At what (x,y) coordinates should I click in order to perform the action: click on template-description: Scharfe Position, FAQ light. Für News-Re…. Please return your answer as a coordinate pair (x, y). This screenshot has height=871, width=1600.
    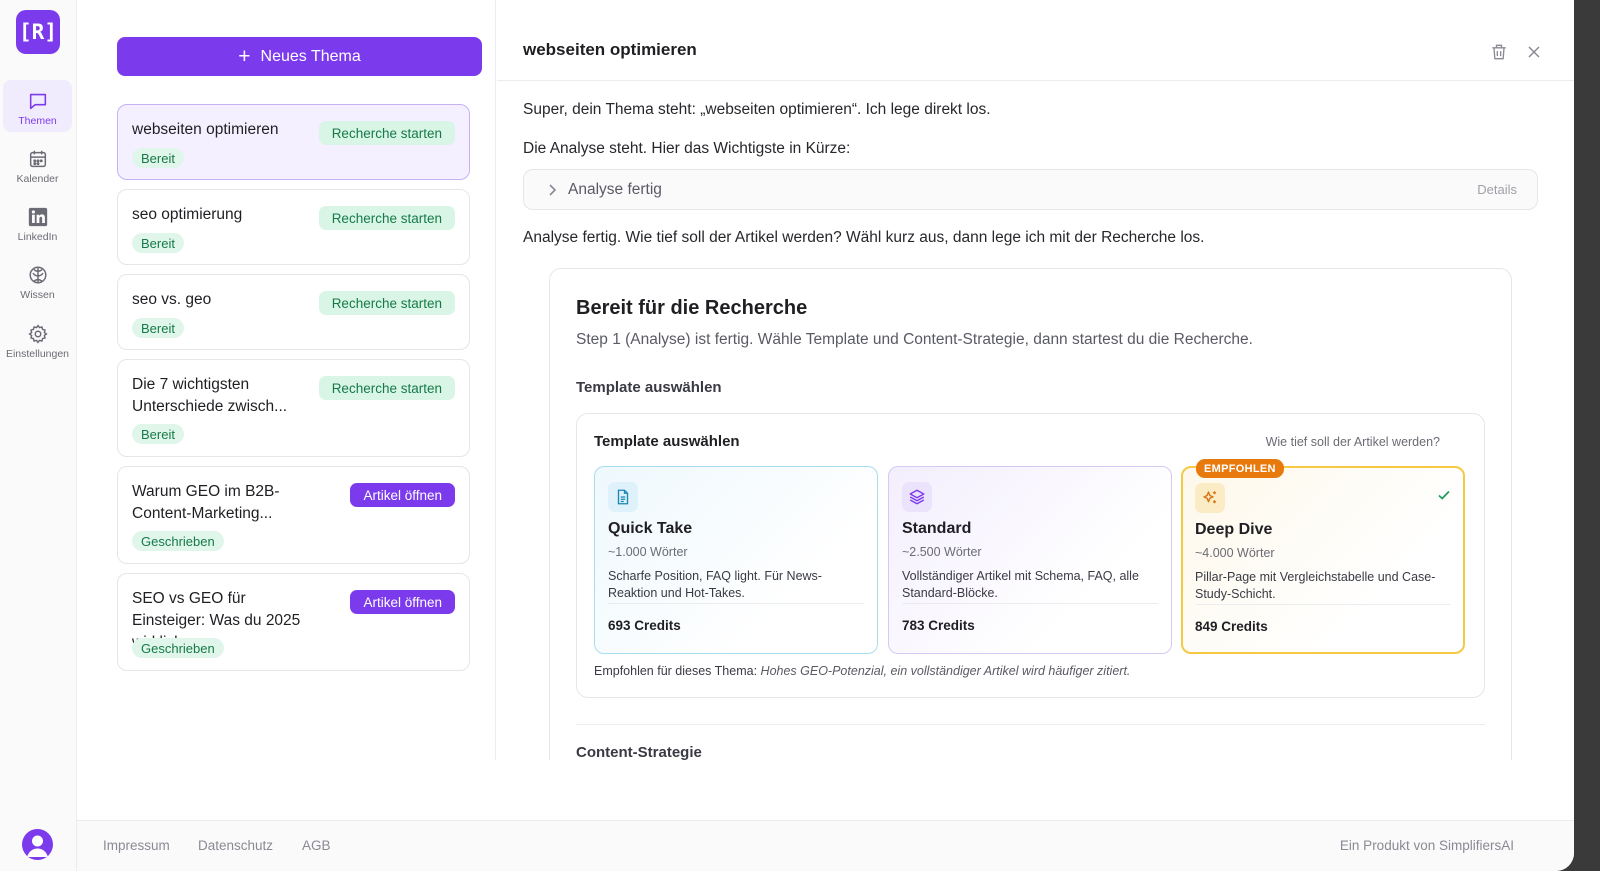
    Looking at the image, I should click on (715, 584).